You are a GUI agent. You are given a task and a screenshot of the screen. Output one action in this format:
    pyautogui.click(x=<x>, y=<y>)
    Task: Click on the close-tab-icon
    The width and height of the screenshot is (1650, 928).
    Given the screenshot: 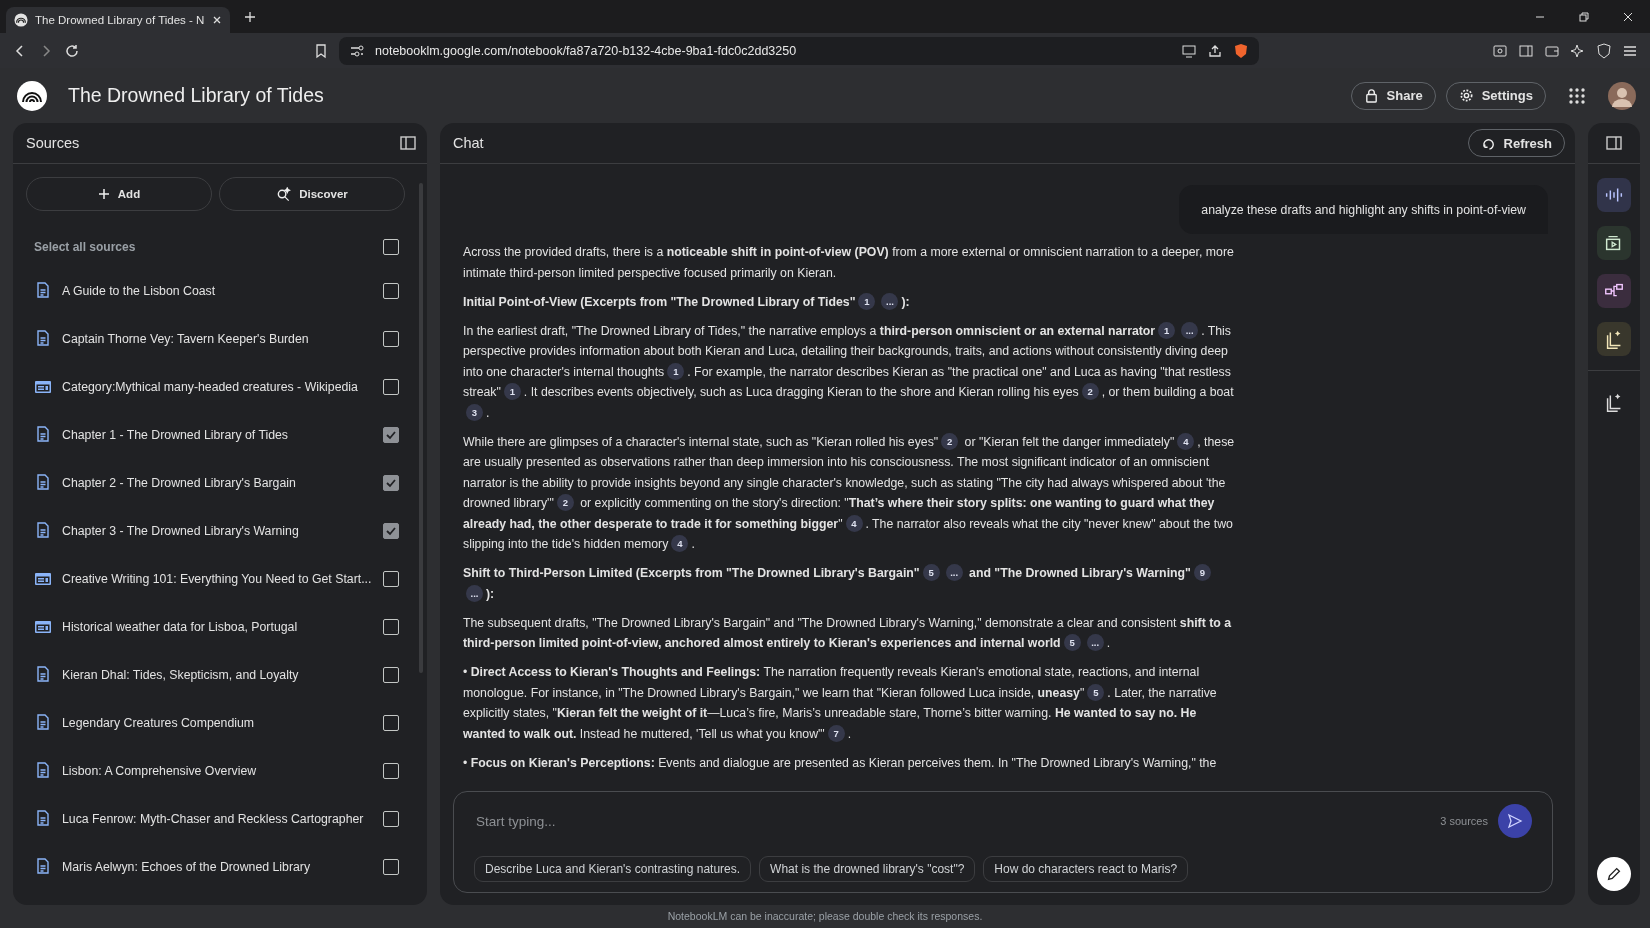 What is the action you would take?
    pyautogui.click(x=217, y=19)
    